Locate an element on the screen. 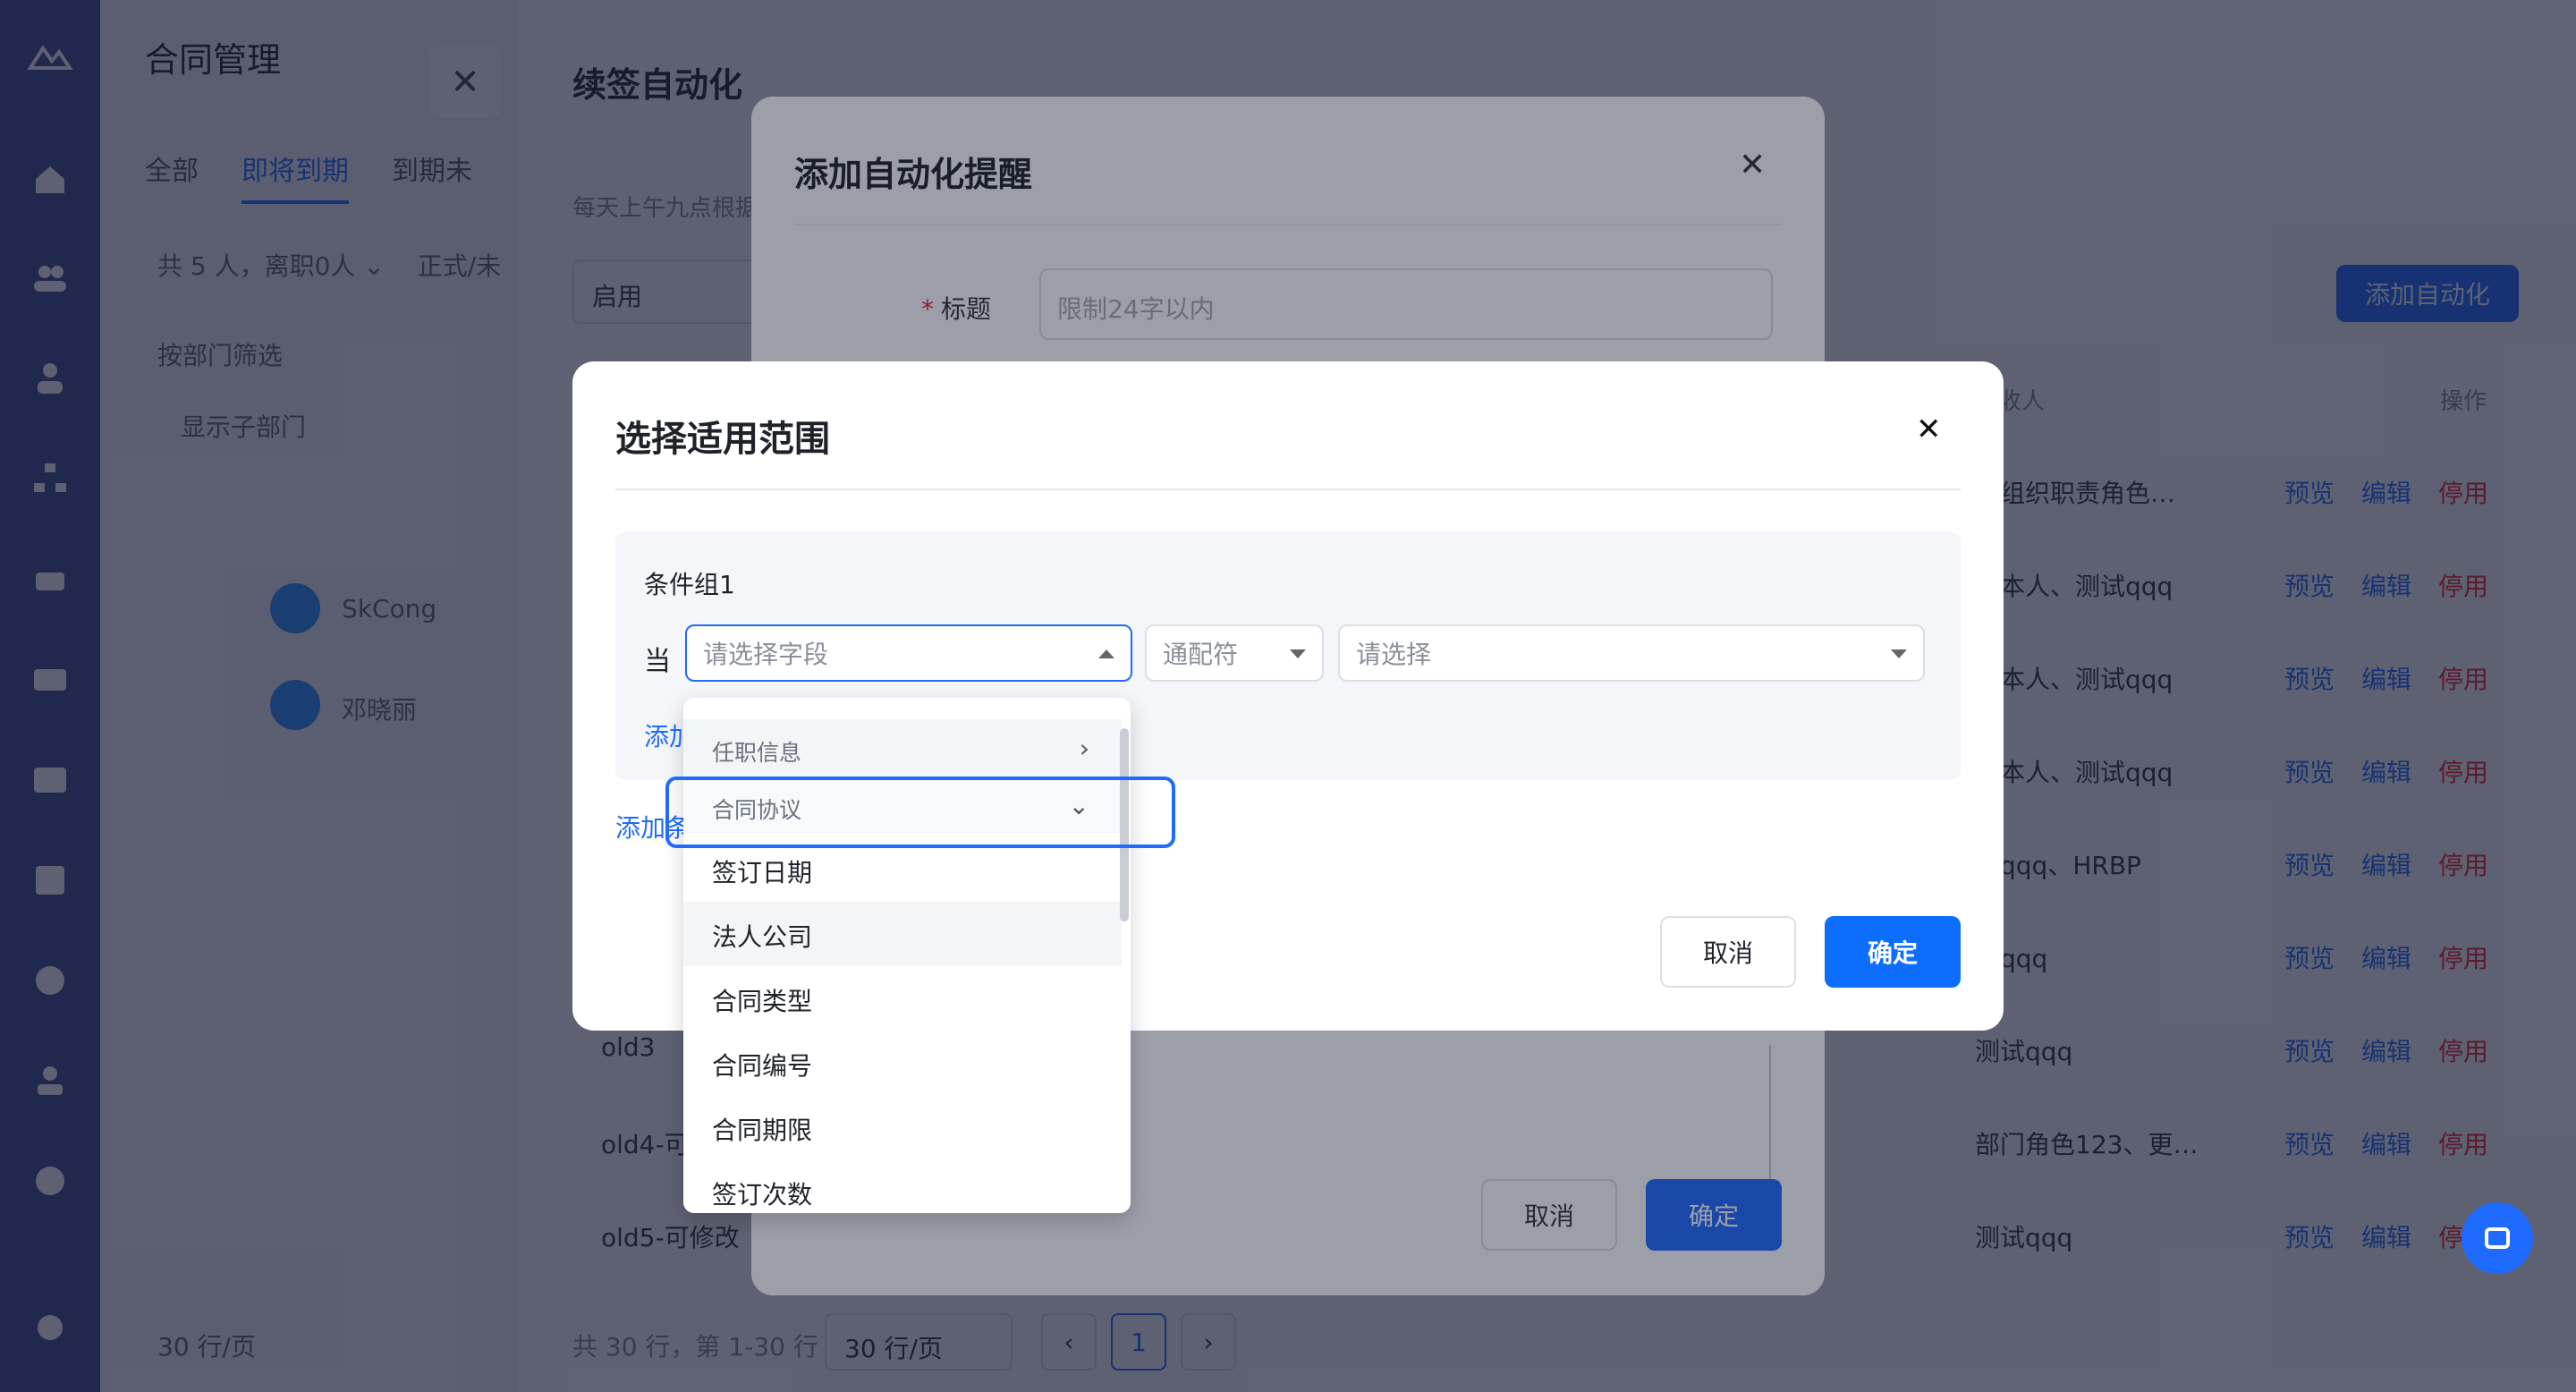 This screenshot has width=2576, height=1392. option-legal-company: 法人公司 is located at coordinates (902, 934).